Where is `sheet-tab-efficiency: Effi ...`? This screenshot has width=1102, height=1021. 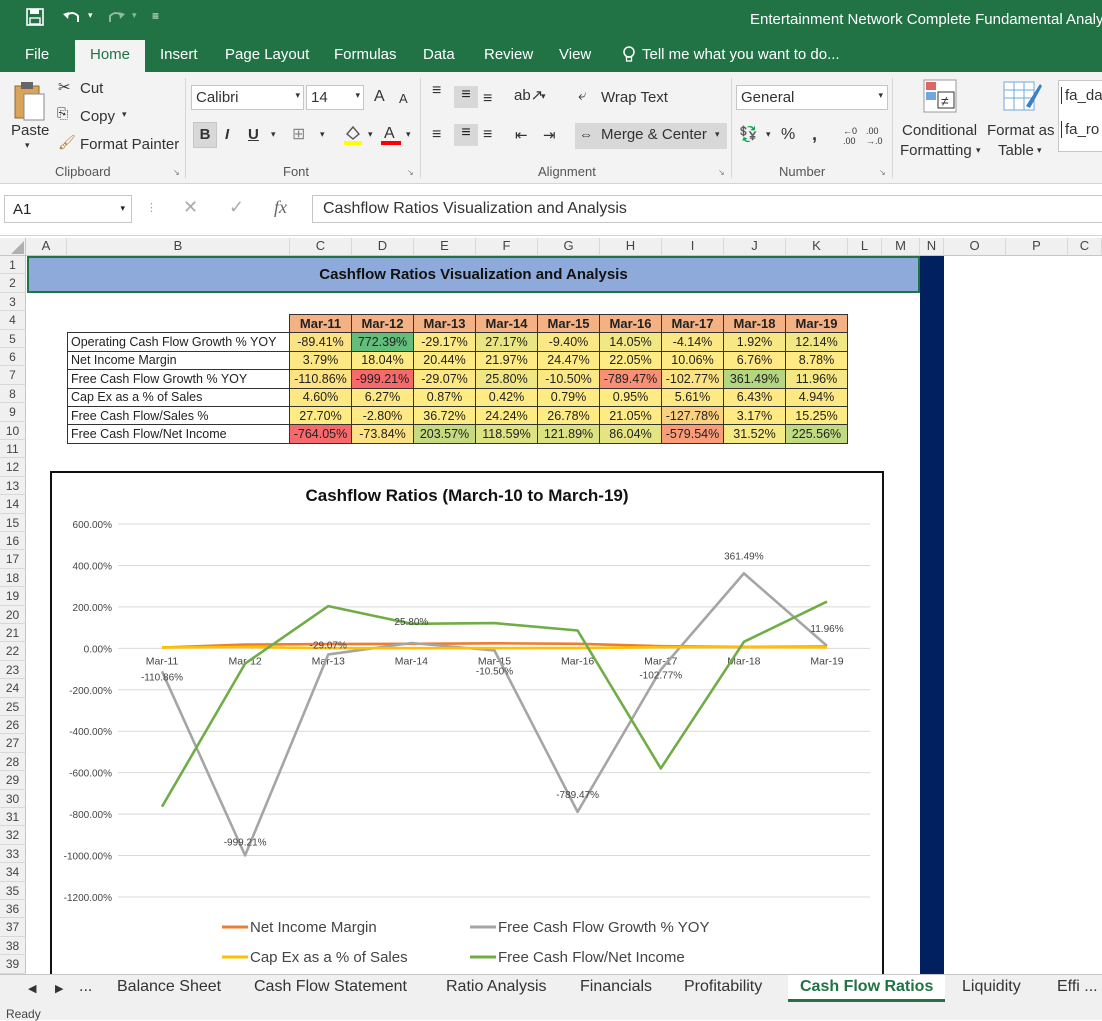
sheet-tab-efficiency: Effi ... is located at coordinates (1077, 987).